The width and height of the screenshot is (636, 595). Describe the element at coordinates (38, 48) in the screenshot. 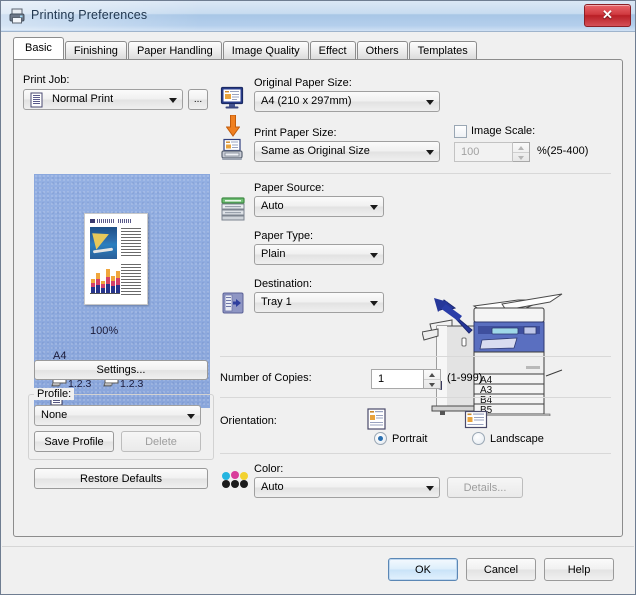

I see `tab-basic: Basic` at that location.